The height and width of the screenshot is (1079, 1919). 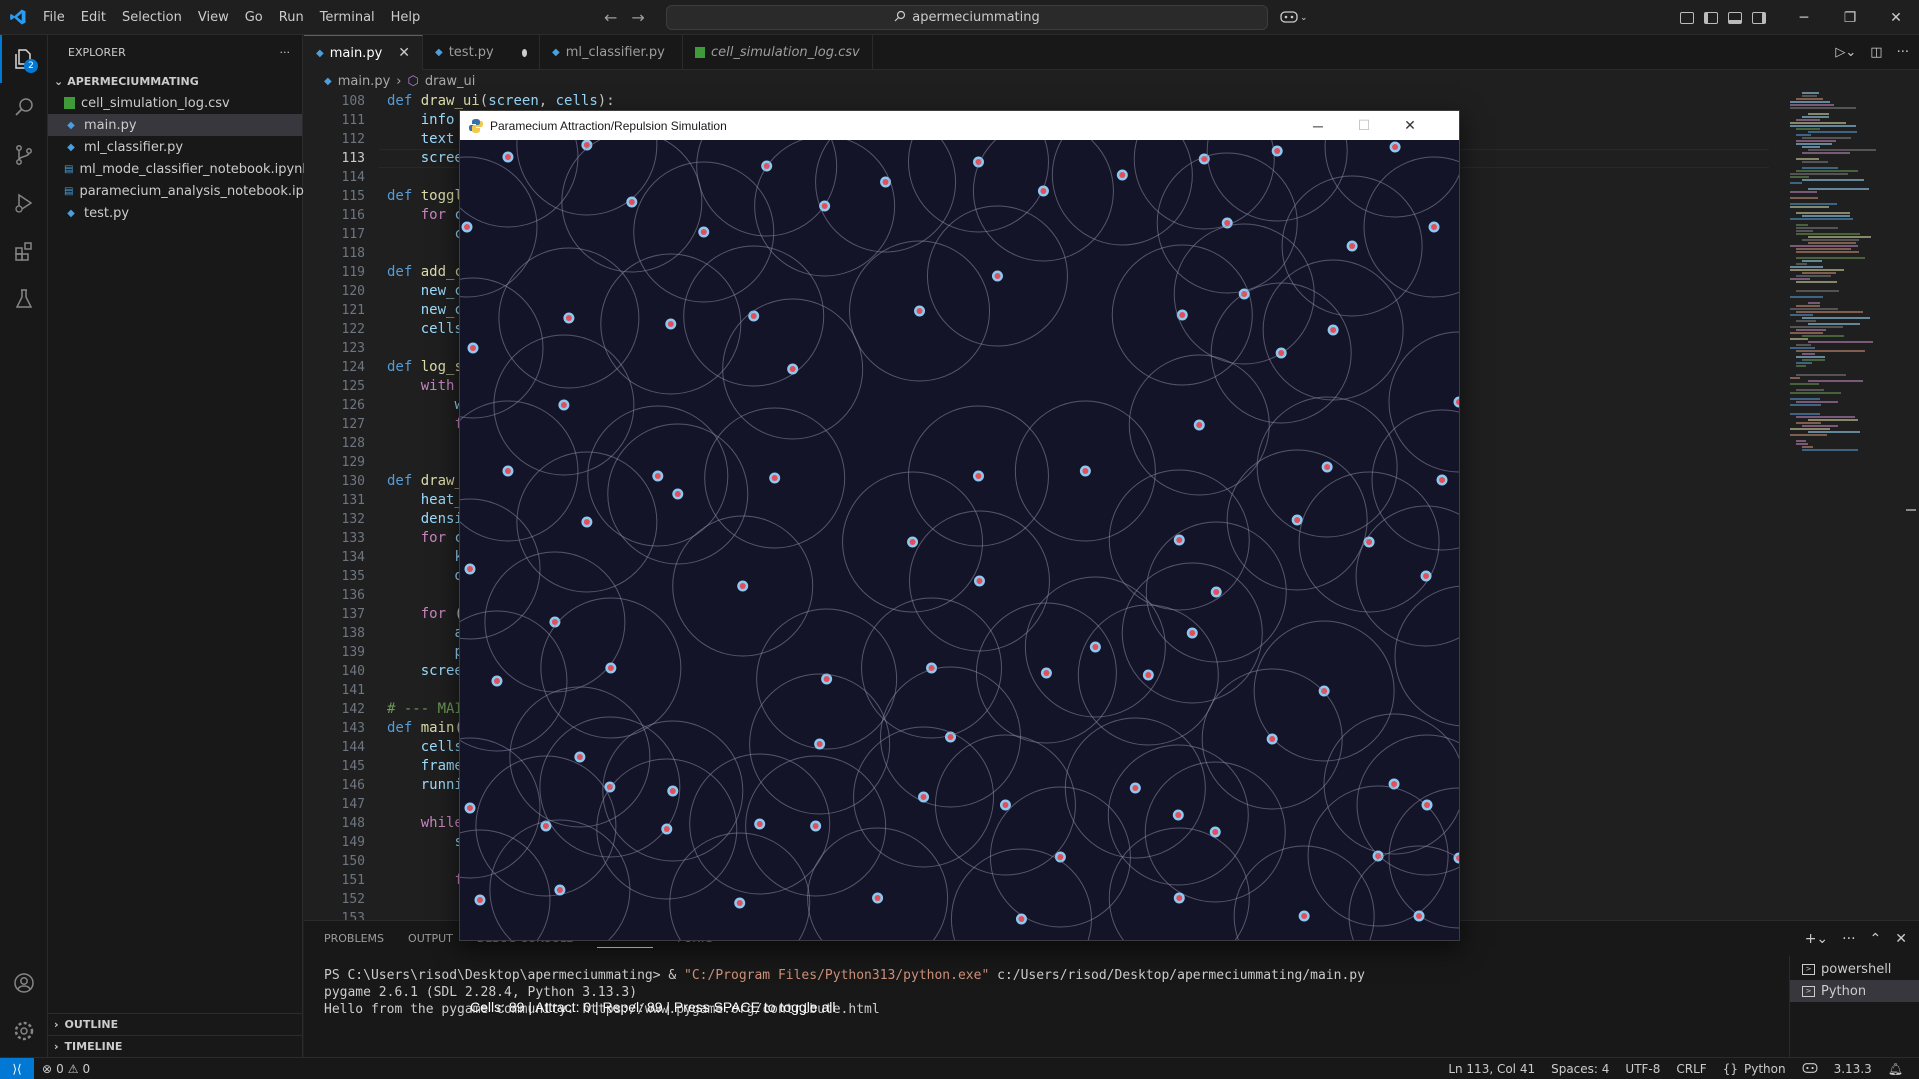 What do you see at coordinates (1580, 1069) in the screenshot?
I see `indentation: Spaces: 4` at bounding box center [1580, 1069].